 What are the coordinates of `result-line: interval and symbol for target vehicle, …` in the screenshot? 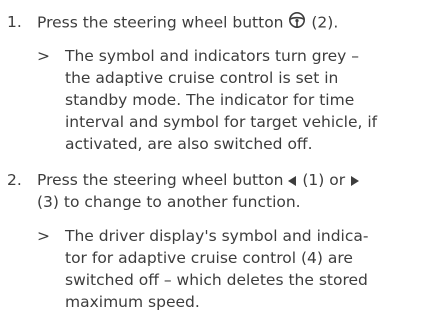 It's located at (221, 122).